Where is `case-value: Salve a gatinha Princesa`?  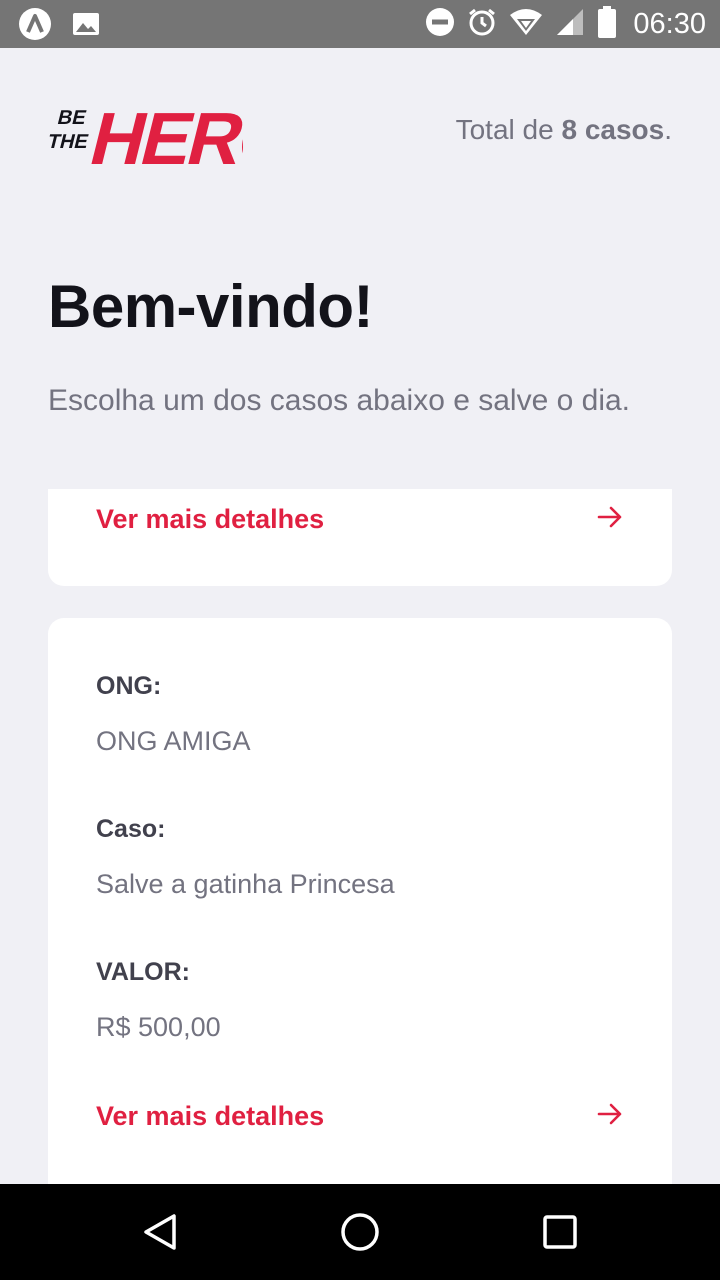
case-value: Salve a gatinha Princesa is located at coordinates (245, 884).